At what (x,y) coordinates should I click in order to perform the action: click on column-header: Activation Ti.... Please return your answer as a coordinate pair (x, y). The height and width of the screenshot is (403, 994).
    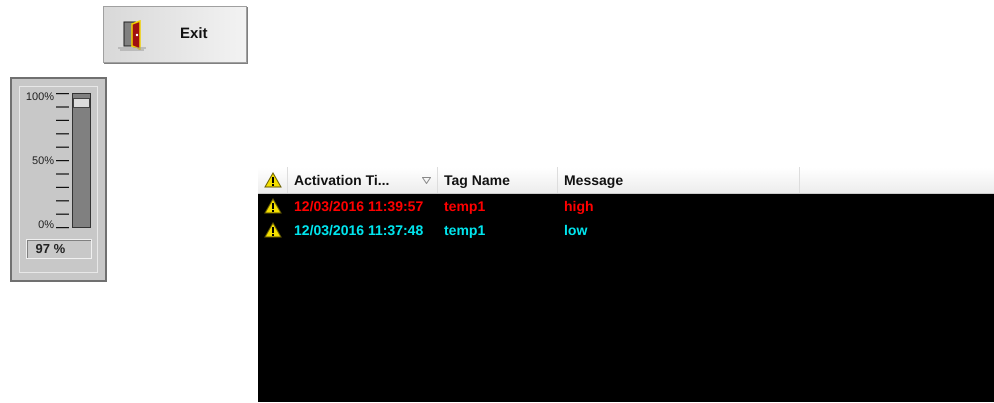
    Looking at the image, I should click on (363, 180).